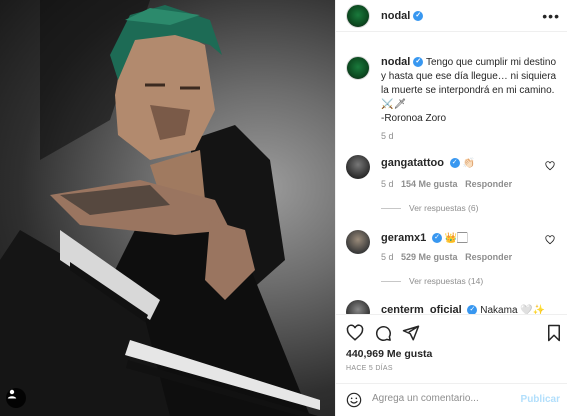 The height and width of the screenshot is (416, 567). I want to click on comment-username: gangatattoo, so click(412, 163).